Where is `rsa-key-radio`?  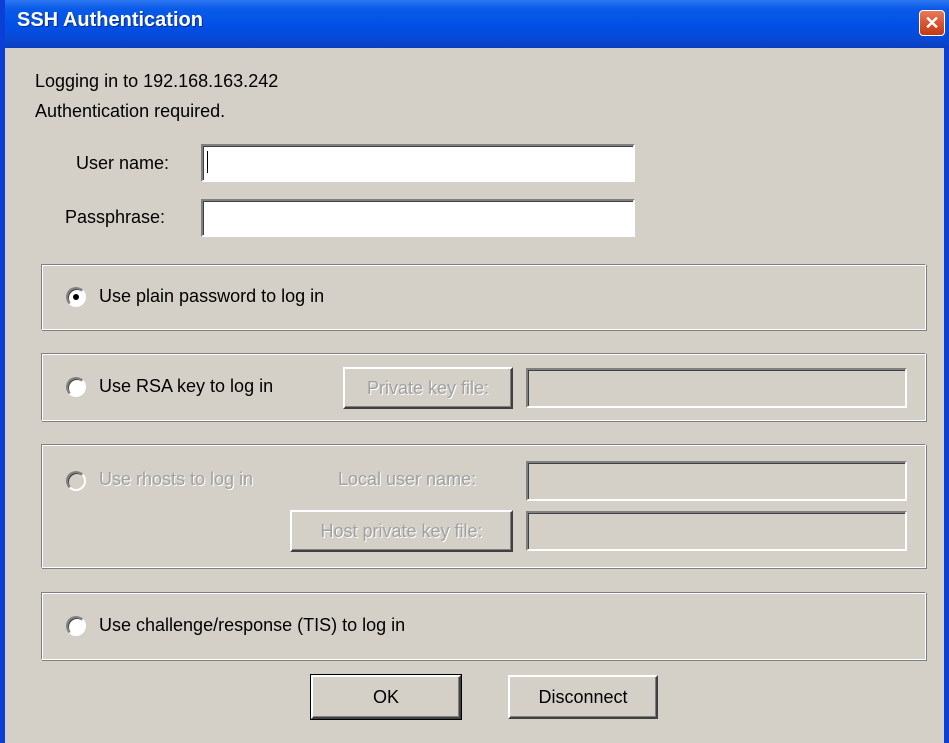 rsa-key-radio is located at coordinates (76, 387).